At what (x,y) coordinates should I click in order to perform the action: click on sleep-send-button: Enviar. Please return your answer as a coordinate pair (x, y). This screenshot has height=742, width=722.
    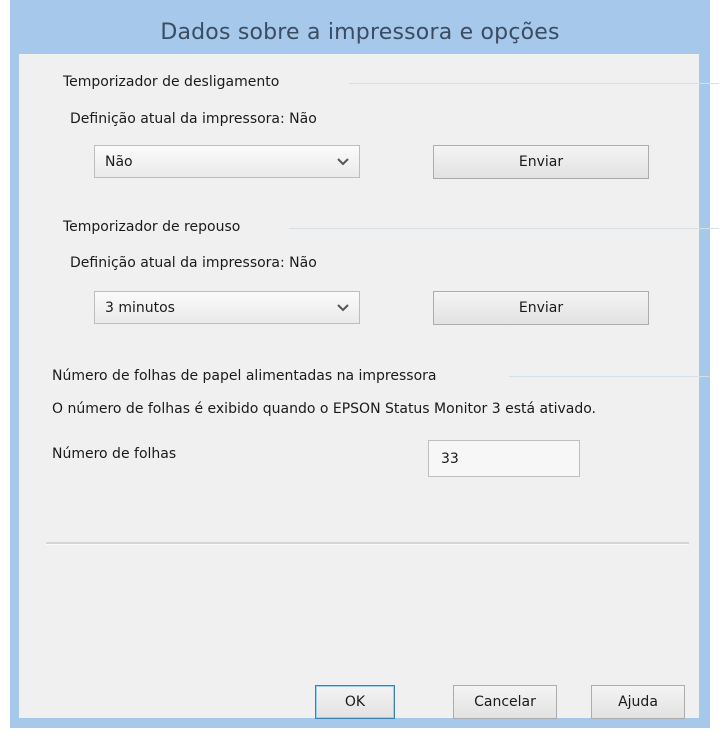
    Looking at the image, I should click on (541, 308).